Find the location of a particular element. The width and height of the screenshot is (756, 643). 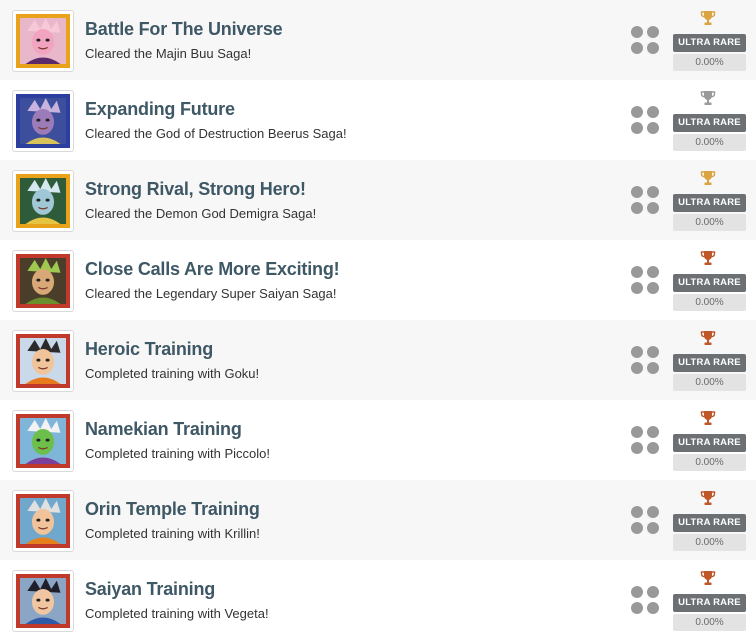

silver-trophy-icon is located at coordinates (708, 98).